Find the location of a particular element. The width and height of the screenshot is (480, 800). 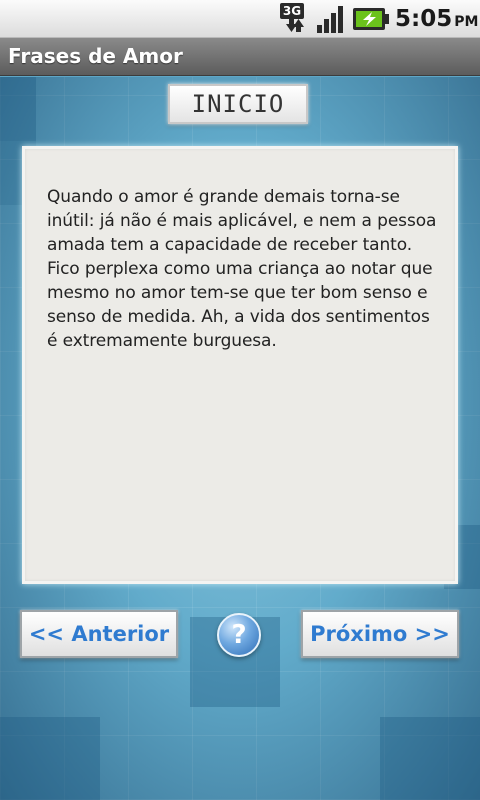

status-bar: 3G 5:05 PM is located at coordinates (240, 19).